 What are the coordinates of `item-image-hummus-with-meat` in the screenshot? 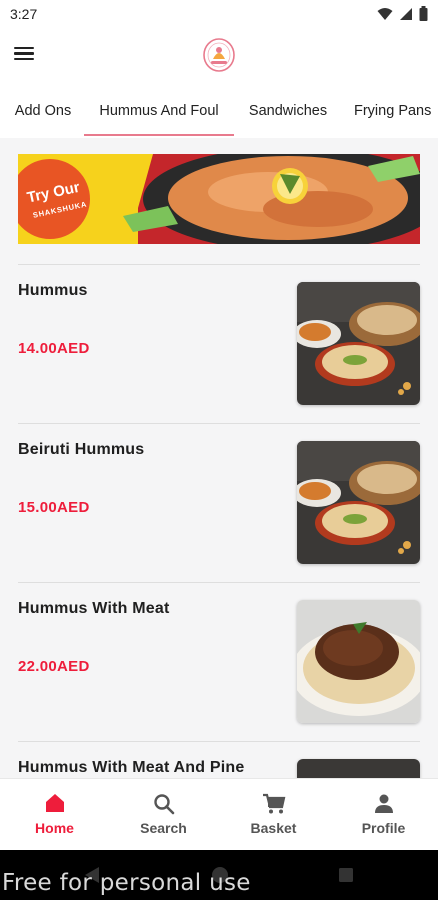 It's located at (358, 661).